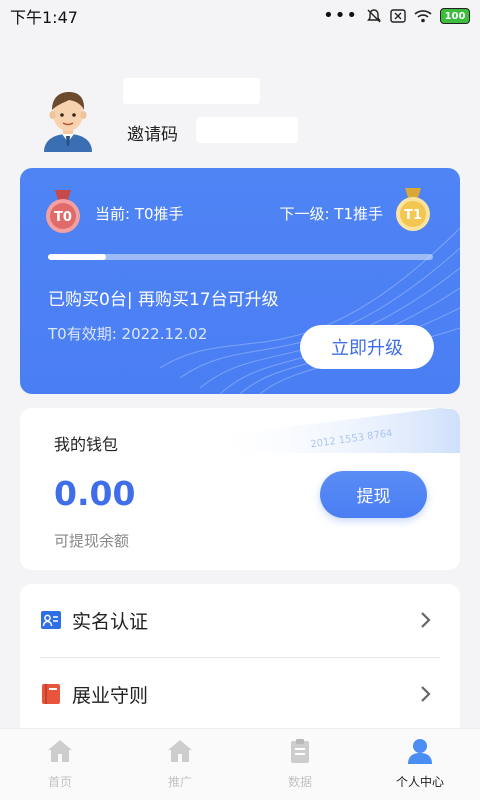 The height and width of the screenshot is (800, 480). I want to click on invite-code-value, so click(247, 130).